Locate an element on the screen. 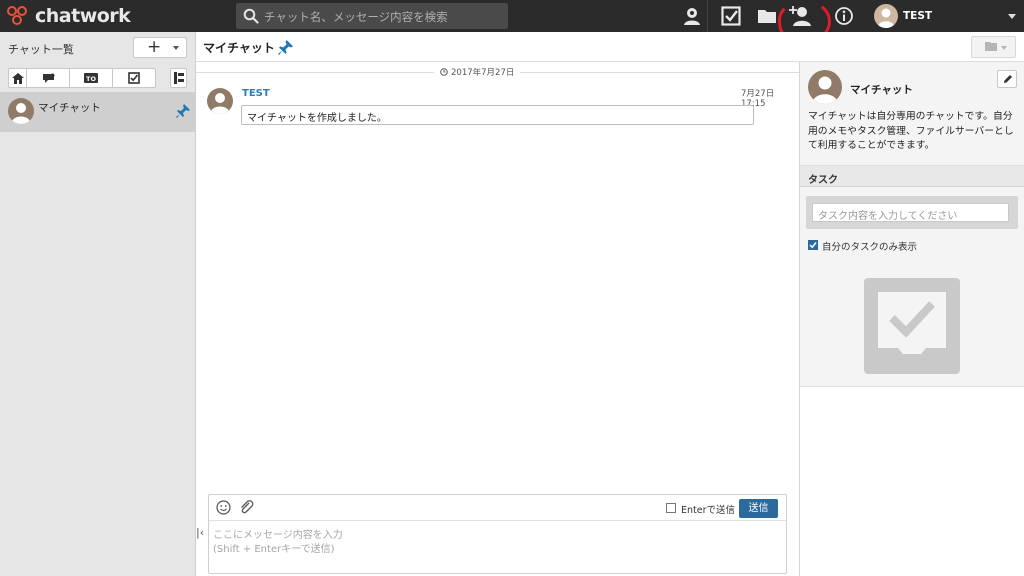  home-icon is located at coordinates (17, 78).